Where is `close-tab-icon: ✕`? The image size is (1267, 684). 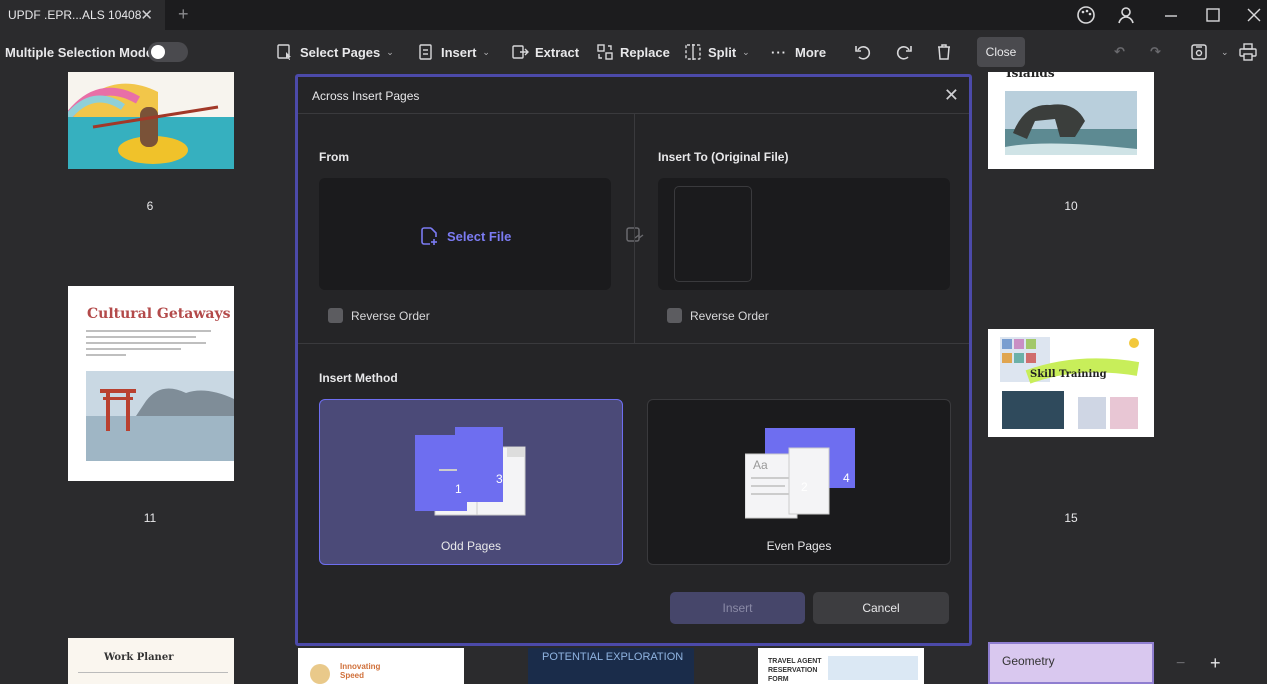 close-tab-icon: ✕ is located at coordinates (146, 15).